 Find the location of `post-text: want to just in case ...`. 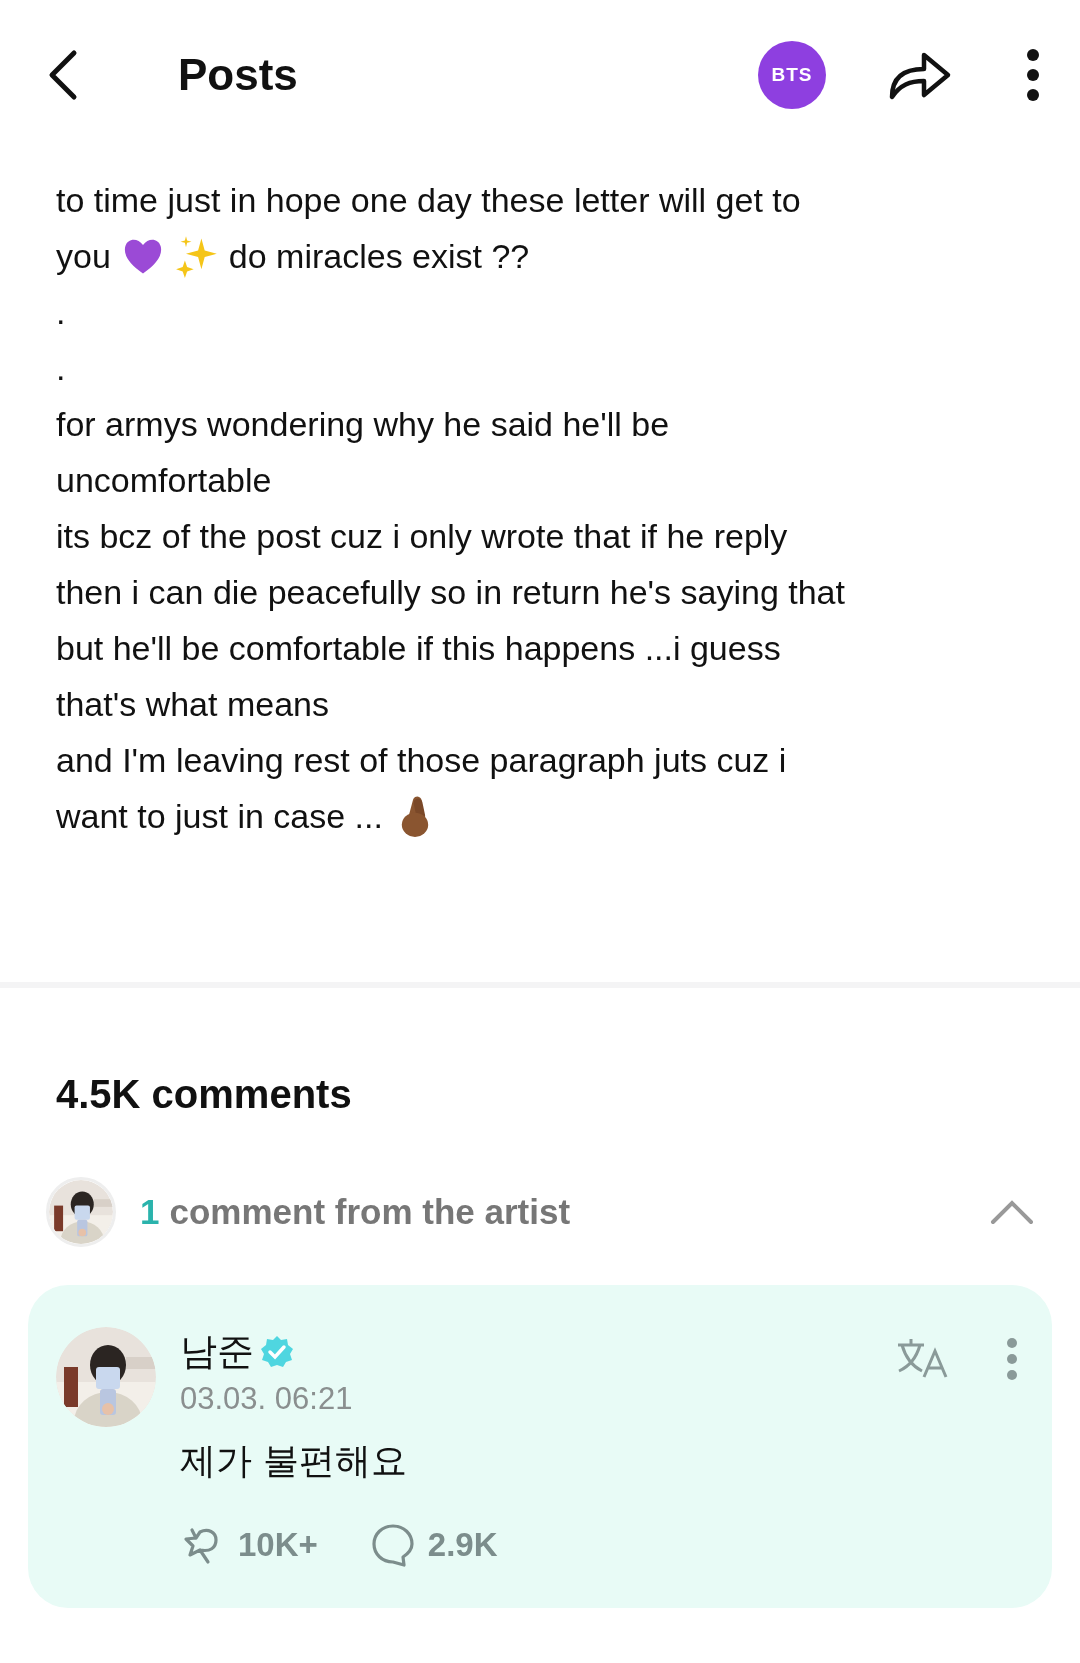

post-text: want to just in case ... is located at coordinates (219, 816).